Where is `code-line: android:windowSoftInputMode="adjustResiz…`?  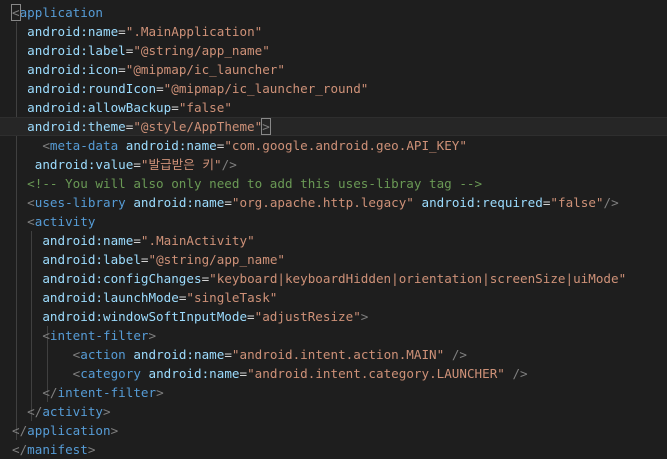
code-line: android:windowSoftInputMode="adjustResiz… is located at coordinates (333, 316).